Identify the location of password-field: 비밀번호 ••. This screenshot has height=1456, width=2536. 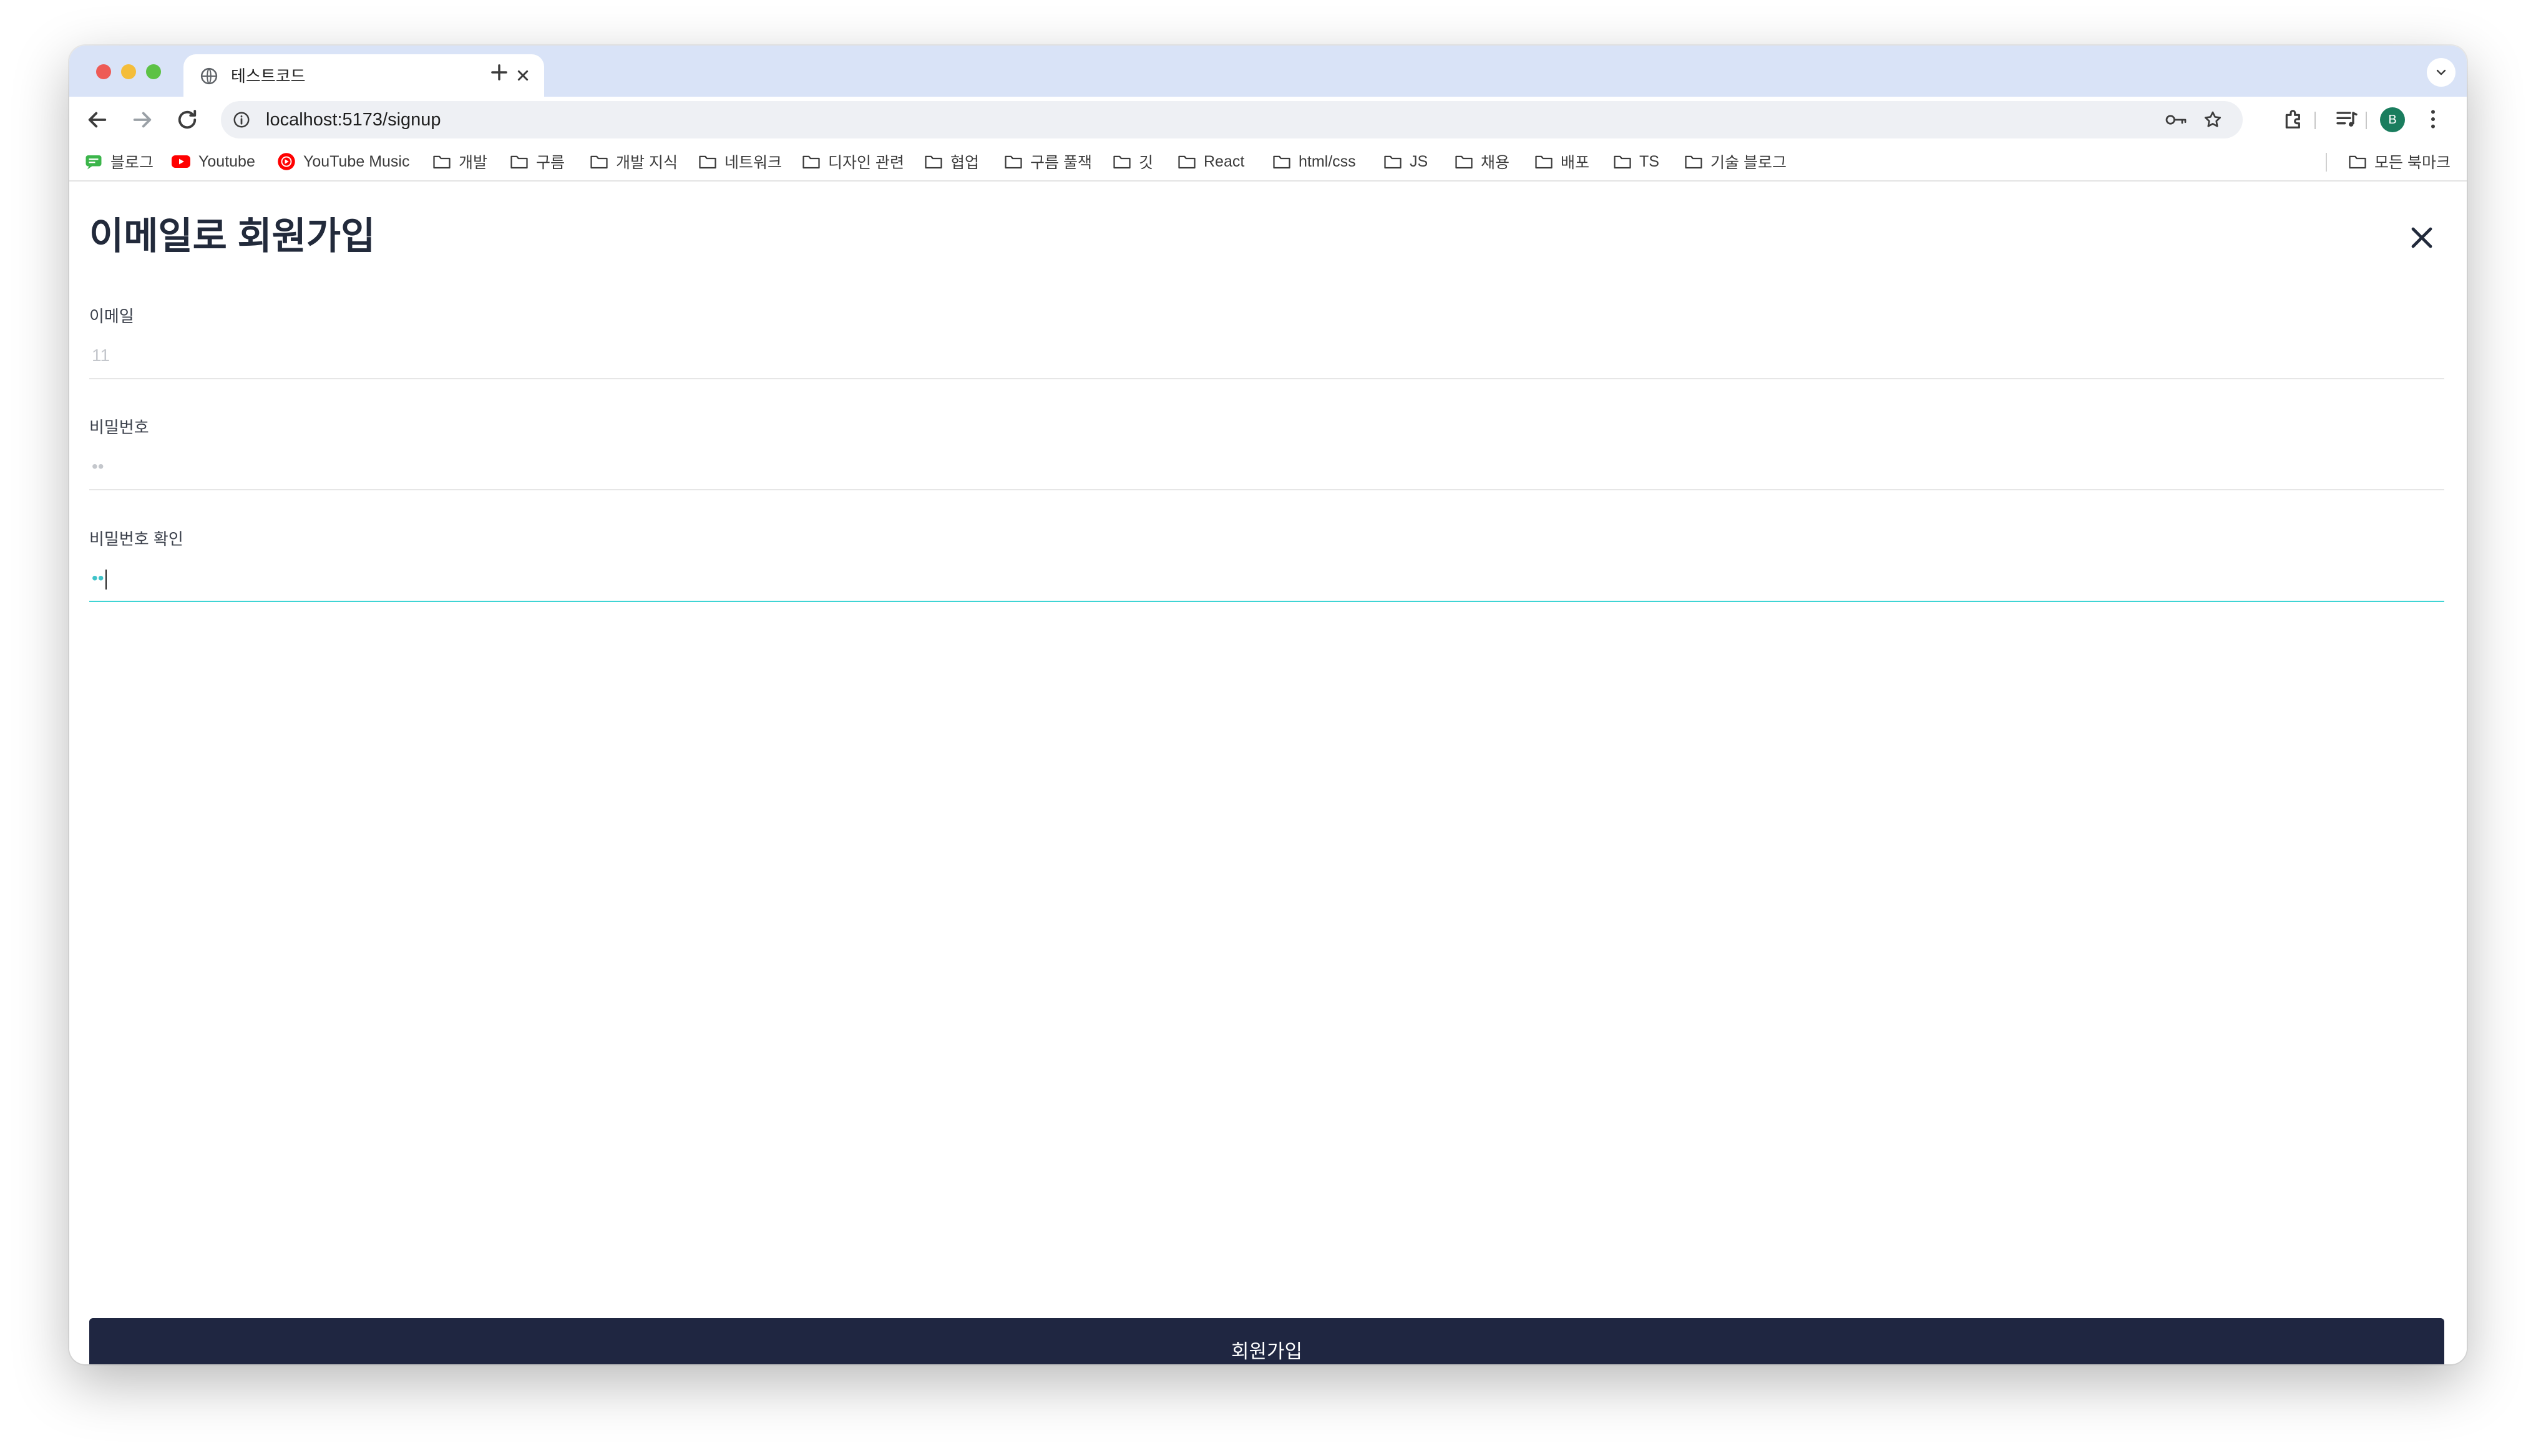
(1266, 460).